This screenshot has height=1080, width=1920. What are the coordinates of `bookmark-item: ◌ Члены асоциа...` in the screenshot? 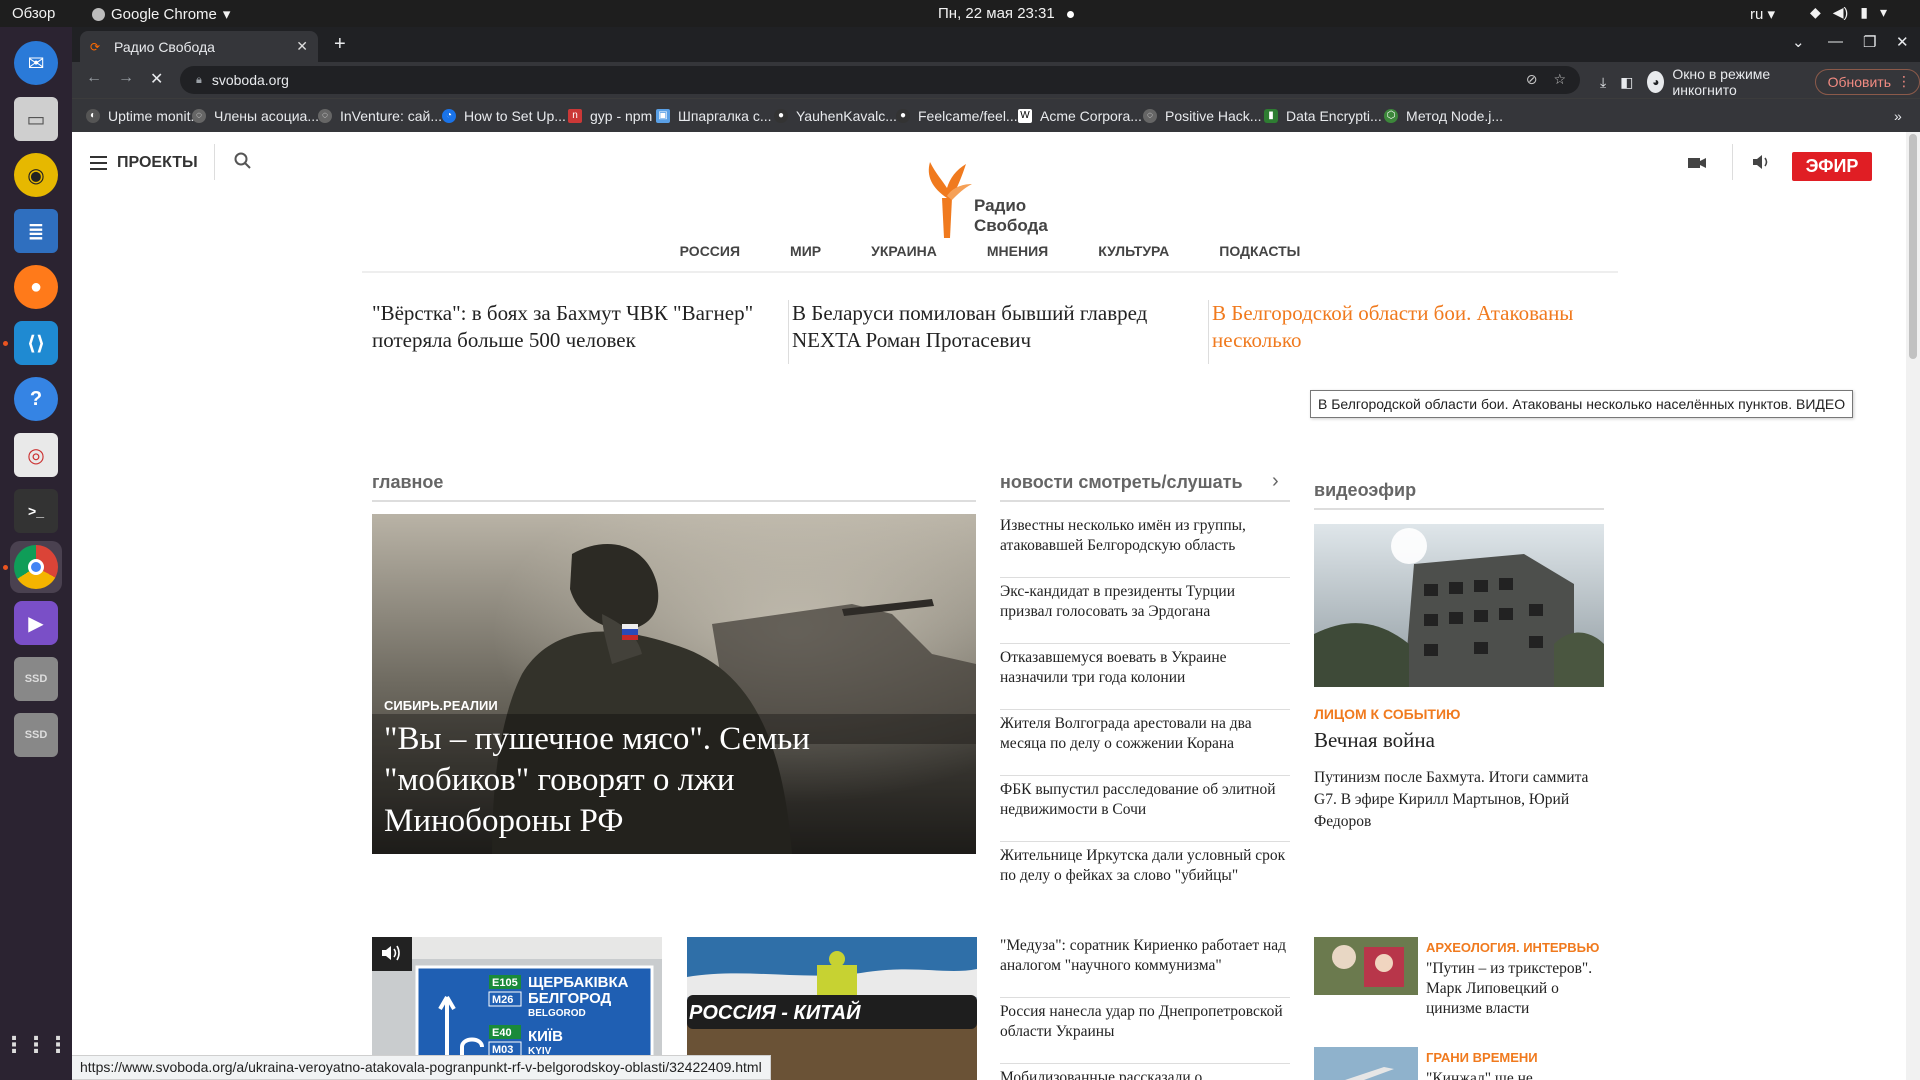 It's located at (255, 116).